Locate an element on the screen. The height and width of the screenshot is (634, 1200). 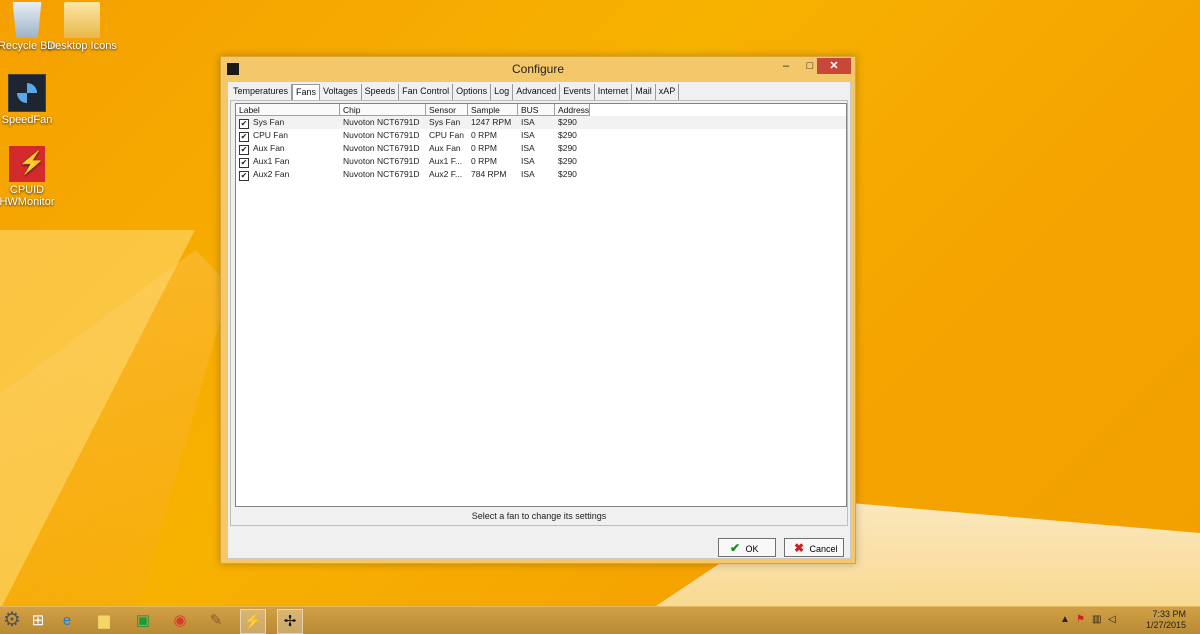
volume-icon: ◁ is located at coordinates (1112, 619).